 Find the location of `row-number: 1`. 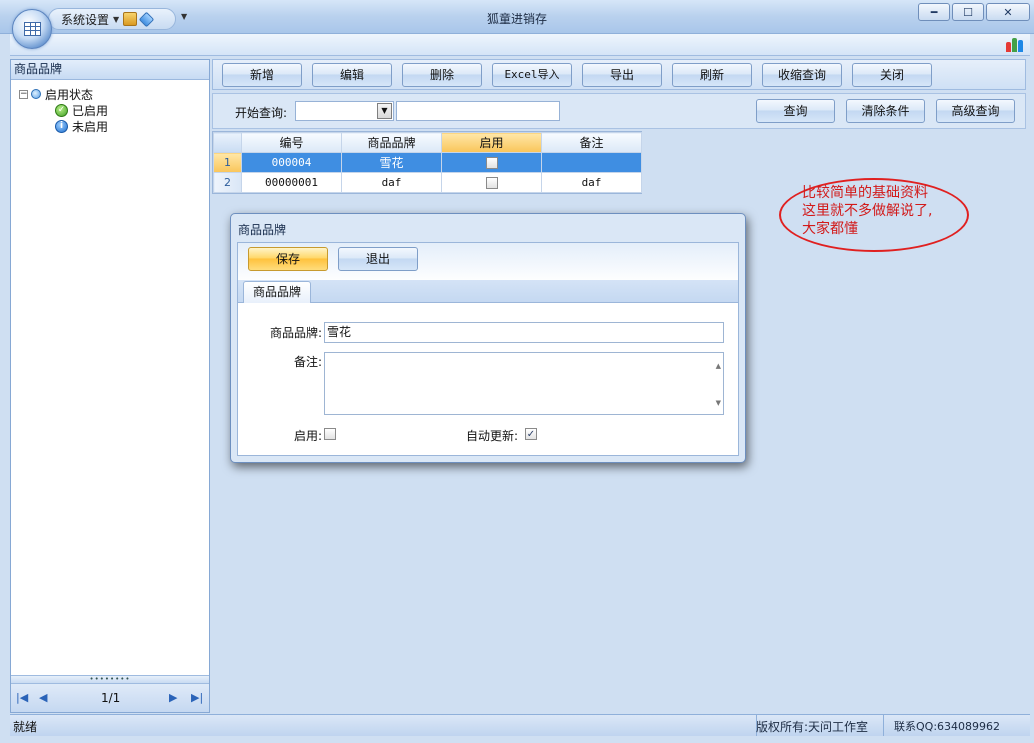

row-number: 1 is located at coordinates (227, 162).